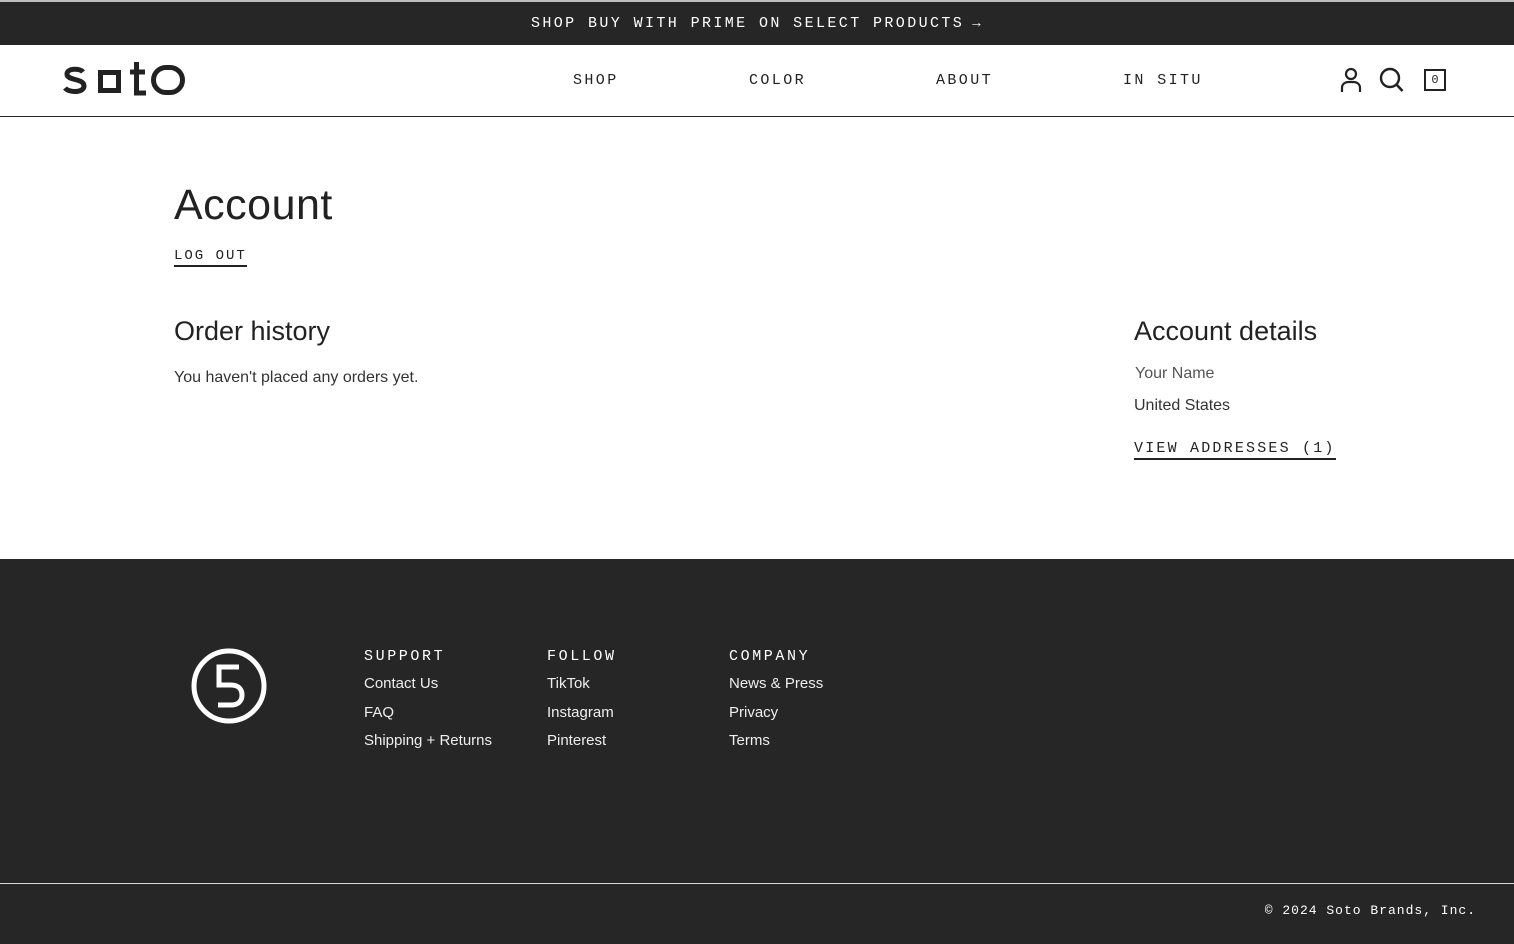 Image resolution: width=1514 pixels, height=944 pixels. Describe the element at coordinates (405, 656) in the screenshot. I see `footer-heading-support: SUPPORT` at that location.